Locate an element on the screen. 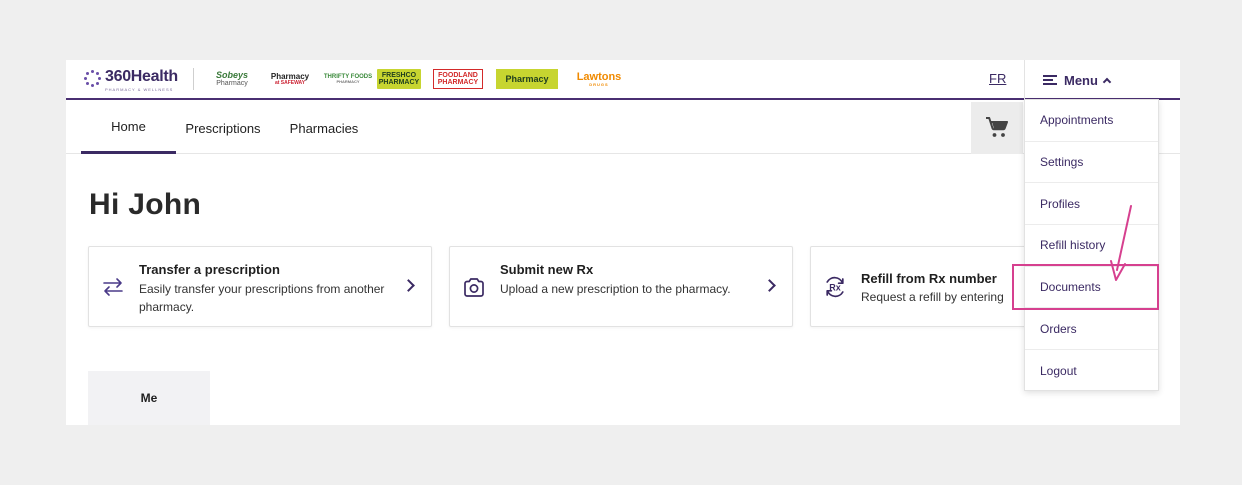 This screenshot has width=1242, height=485. logo-360health: 360Health PHARMACY & WELLNESS is located at coordinates (131, 79).